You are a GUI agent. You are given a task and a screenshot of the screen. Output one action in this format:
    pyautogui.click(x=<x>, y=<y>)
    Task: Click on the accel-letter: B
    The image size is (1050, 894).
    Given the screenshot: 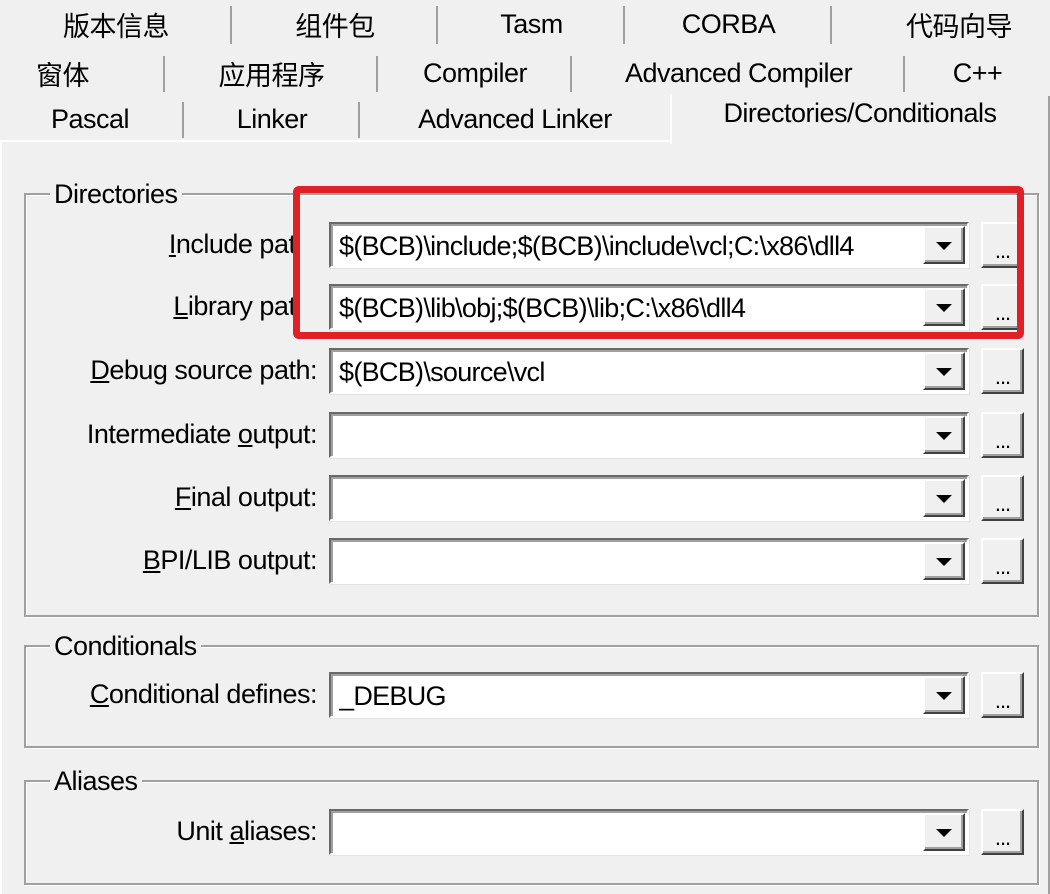 What is the action you would take?
    pyautogui.click(x=151, y=560)
    